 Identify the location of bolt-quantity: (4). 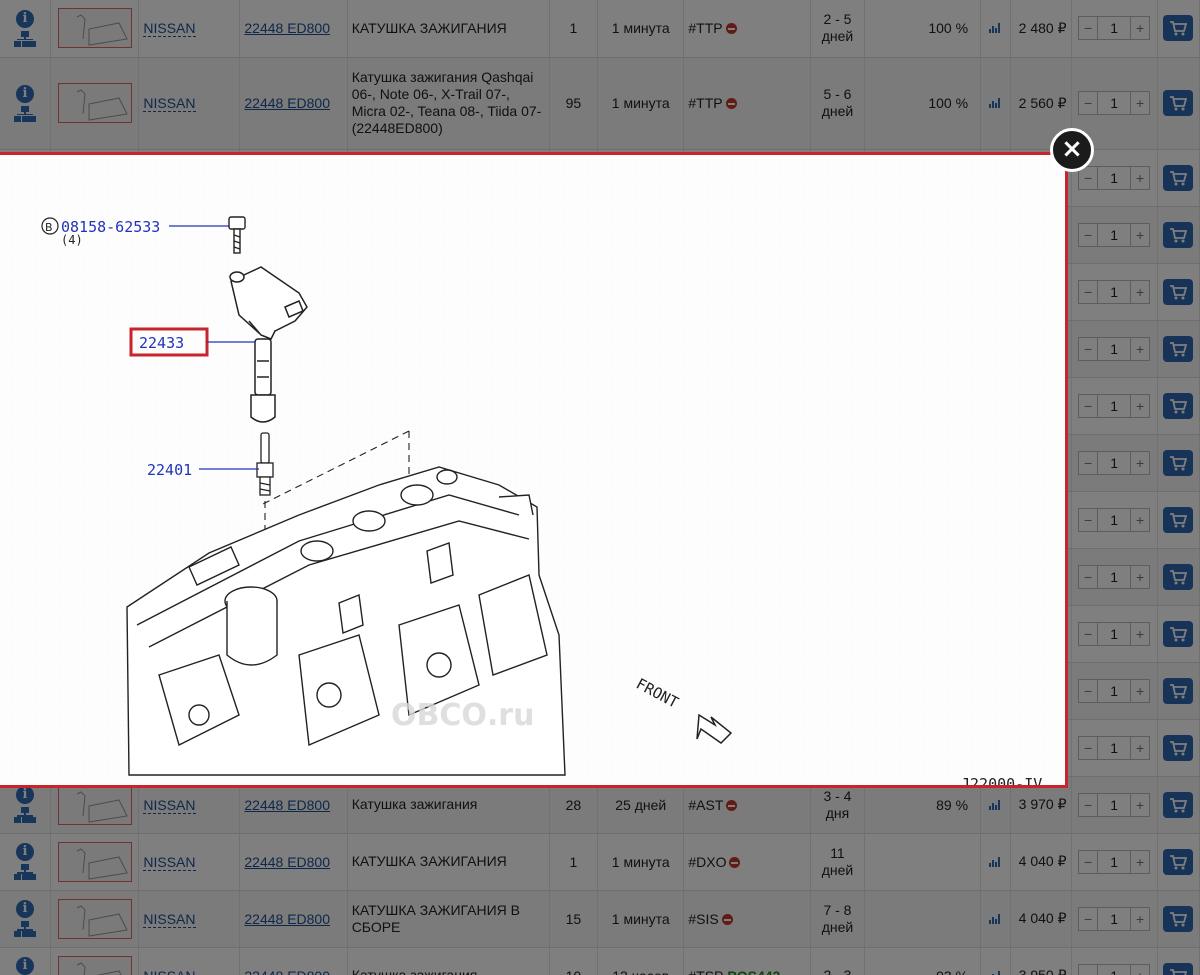
(72, 240).